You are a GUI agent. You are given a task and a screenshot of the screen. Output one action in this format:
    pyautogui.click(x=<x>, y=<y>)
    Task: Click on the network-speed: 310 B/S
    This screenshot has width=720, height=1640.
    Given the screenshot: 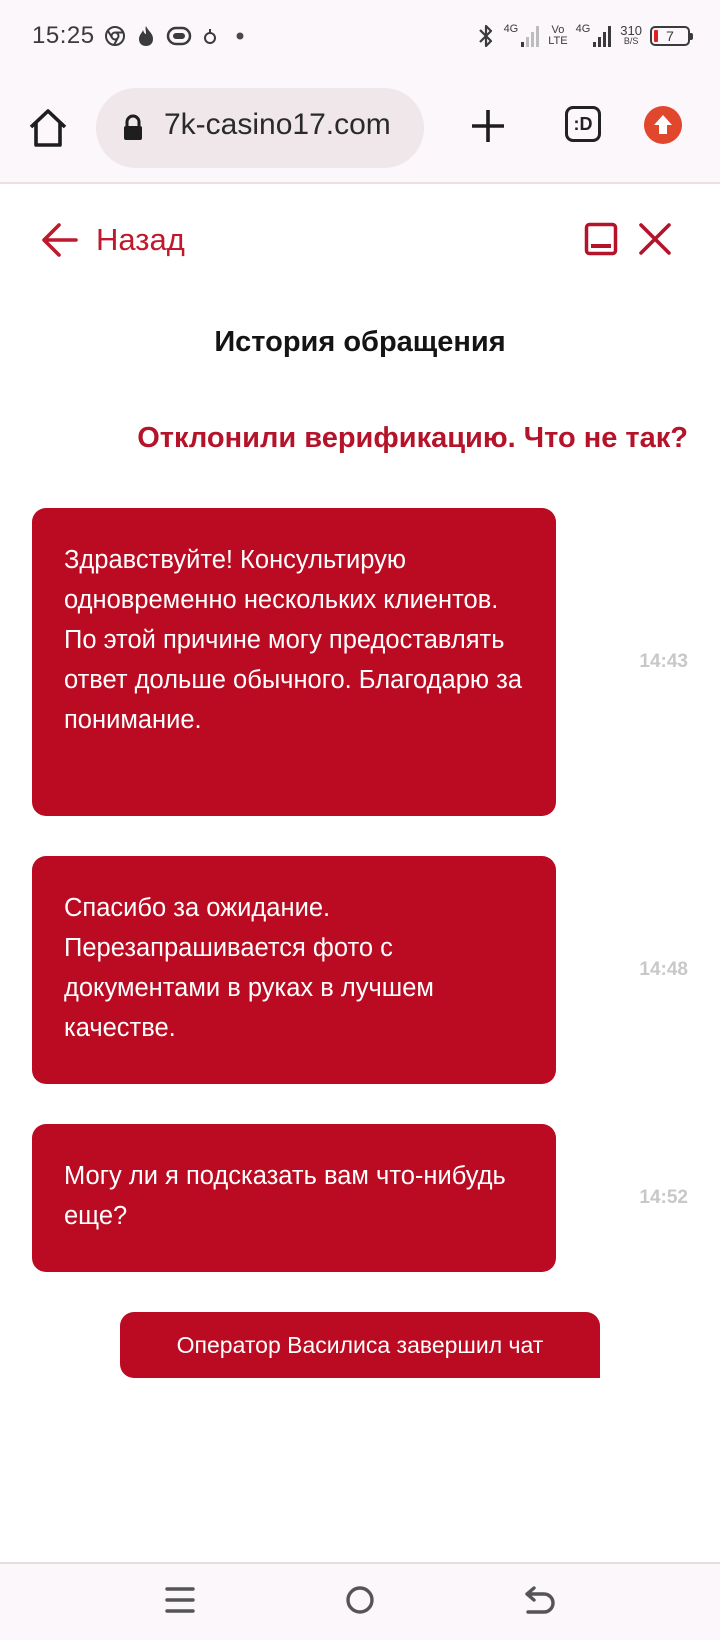 What is the action you would take?
    pyautogui.click(x=631, y=35)
    